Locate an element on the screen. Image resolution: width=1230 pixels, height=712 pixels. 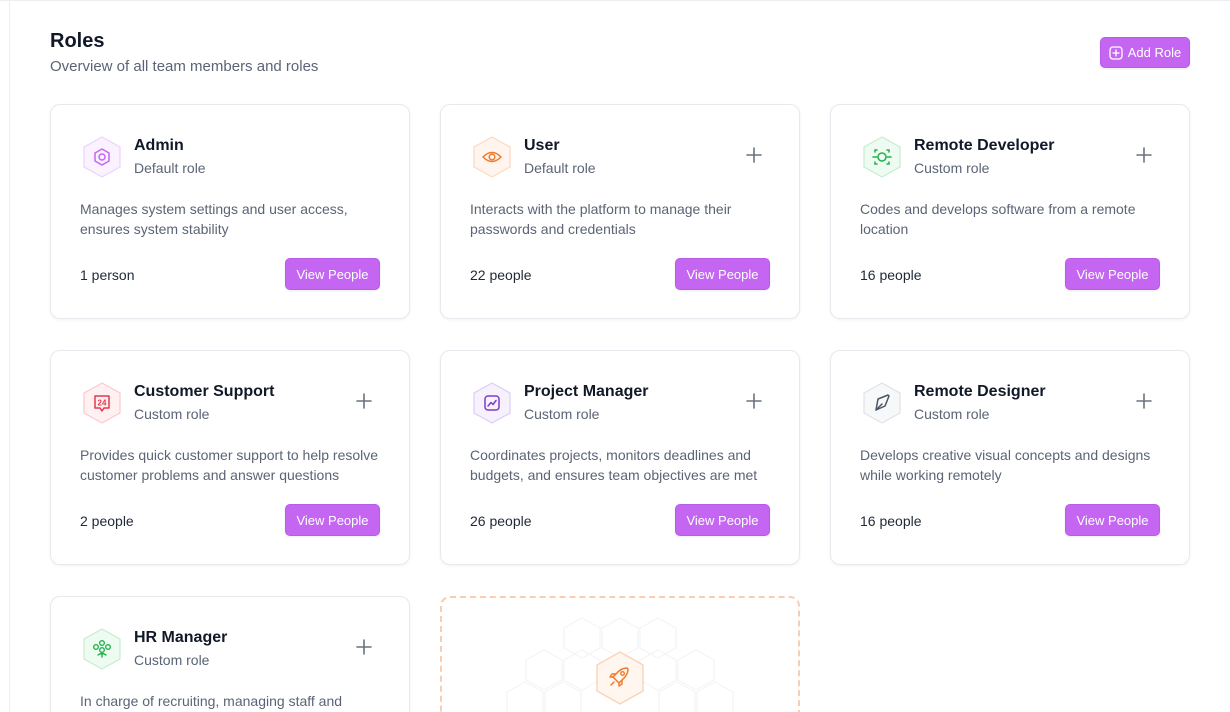
settings-hex-icon is located at coordinates (102, 157).